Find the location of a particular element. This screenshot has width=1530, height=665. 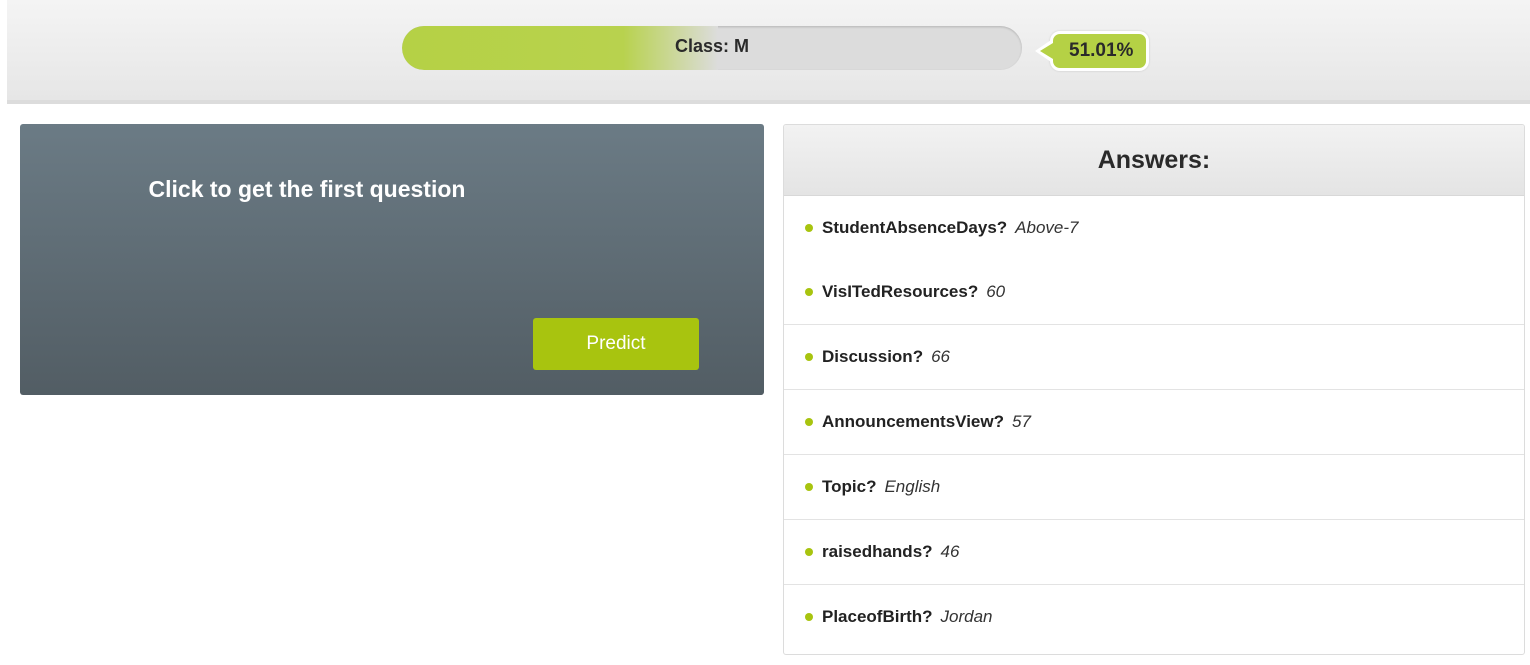

answer-value: 60 is located at coordinates (996, 291).